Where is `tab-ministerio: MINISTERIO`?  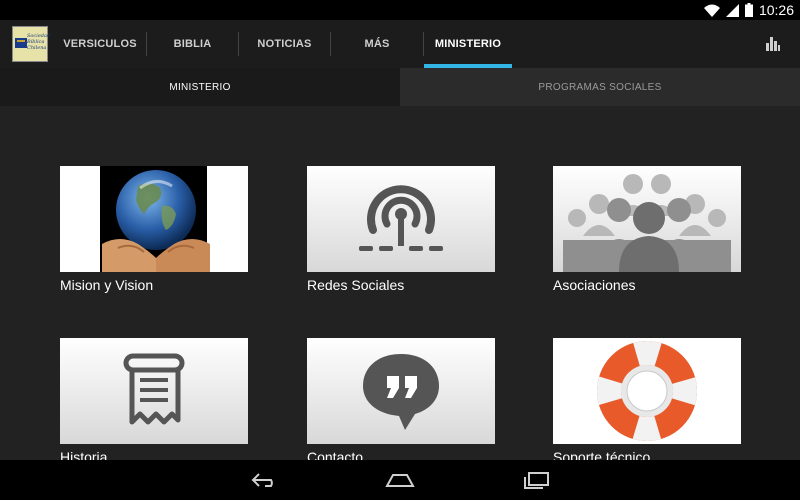 tab-ministerio: MINISTERIO is located at coordinates (468, 44).